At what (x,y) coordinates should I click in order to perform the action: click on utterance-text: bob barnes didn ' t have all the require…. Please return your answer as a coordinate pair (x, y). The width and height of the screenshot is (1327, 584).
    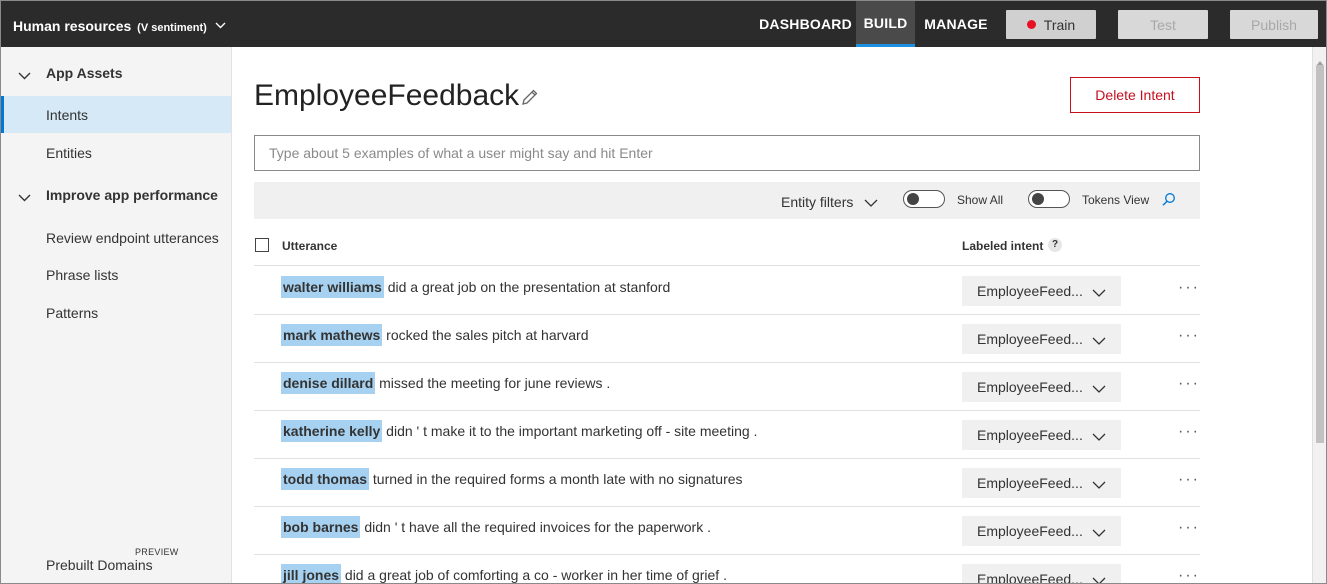
    Looking at the image, I should click on (496, 527).